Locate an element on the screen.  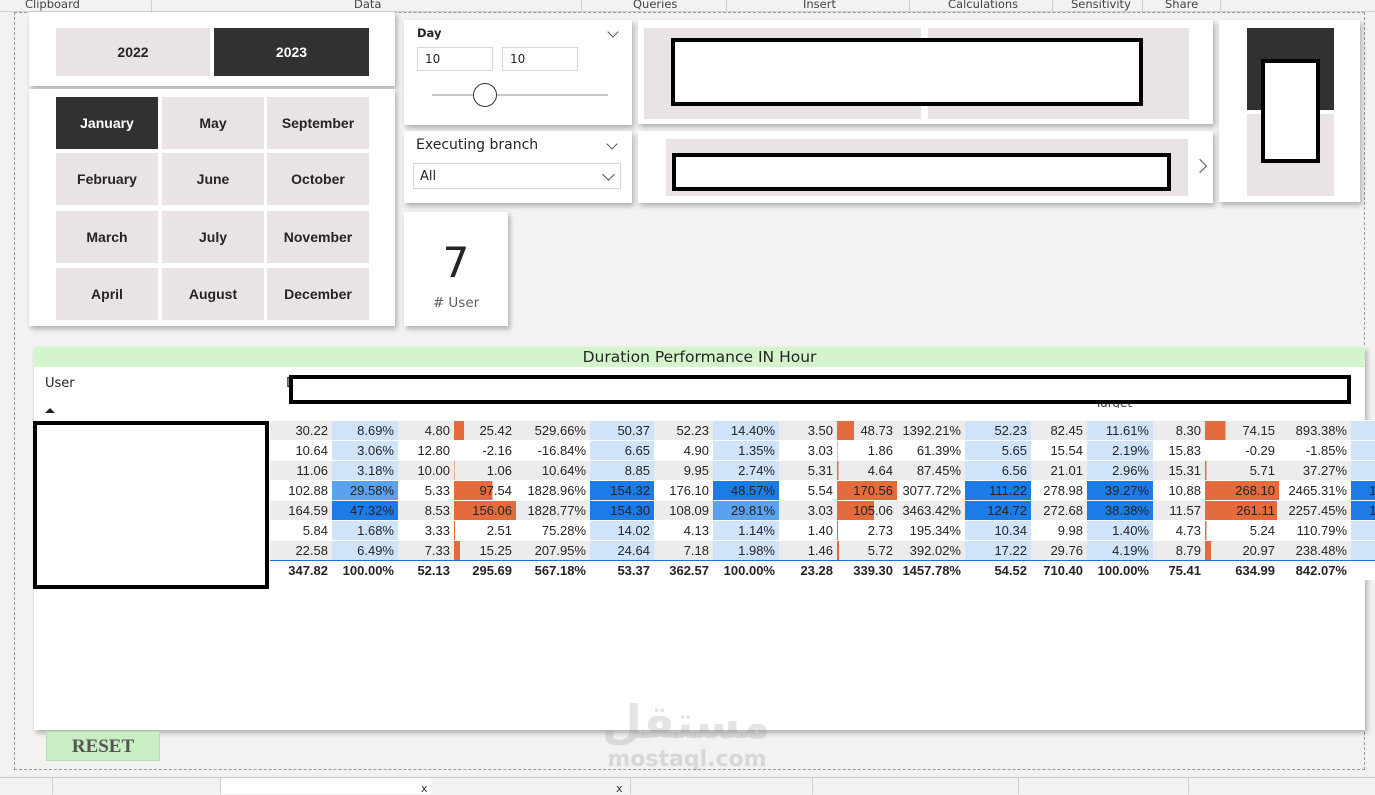
table-total-cell: 339.30 is located at coordinates (867, 570).